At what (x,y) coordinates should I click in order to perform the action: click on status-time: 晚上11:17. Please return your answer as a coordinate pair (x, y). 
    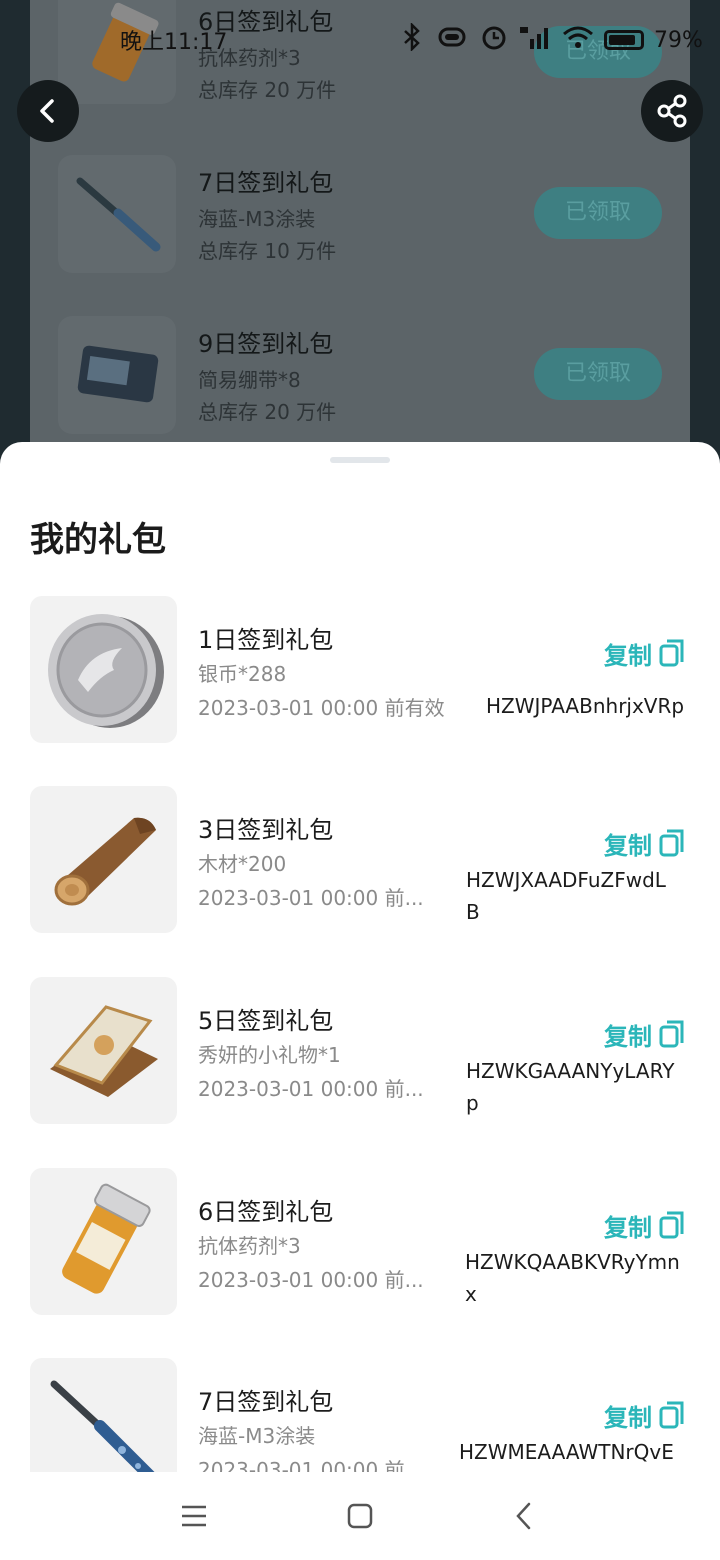
    Looking at the image, I should click on (174, 42).